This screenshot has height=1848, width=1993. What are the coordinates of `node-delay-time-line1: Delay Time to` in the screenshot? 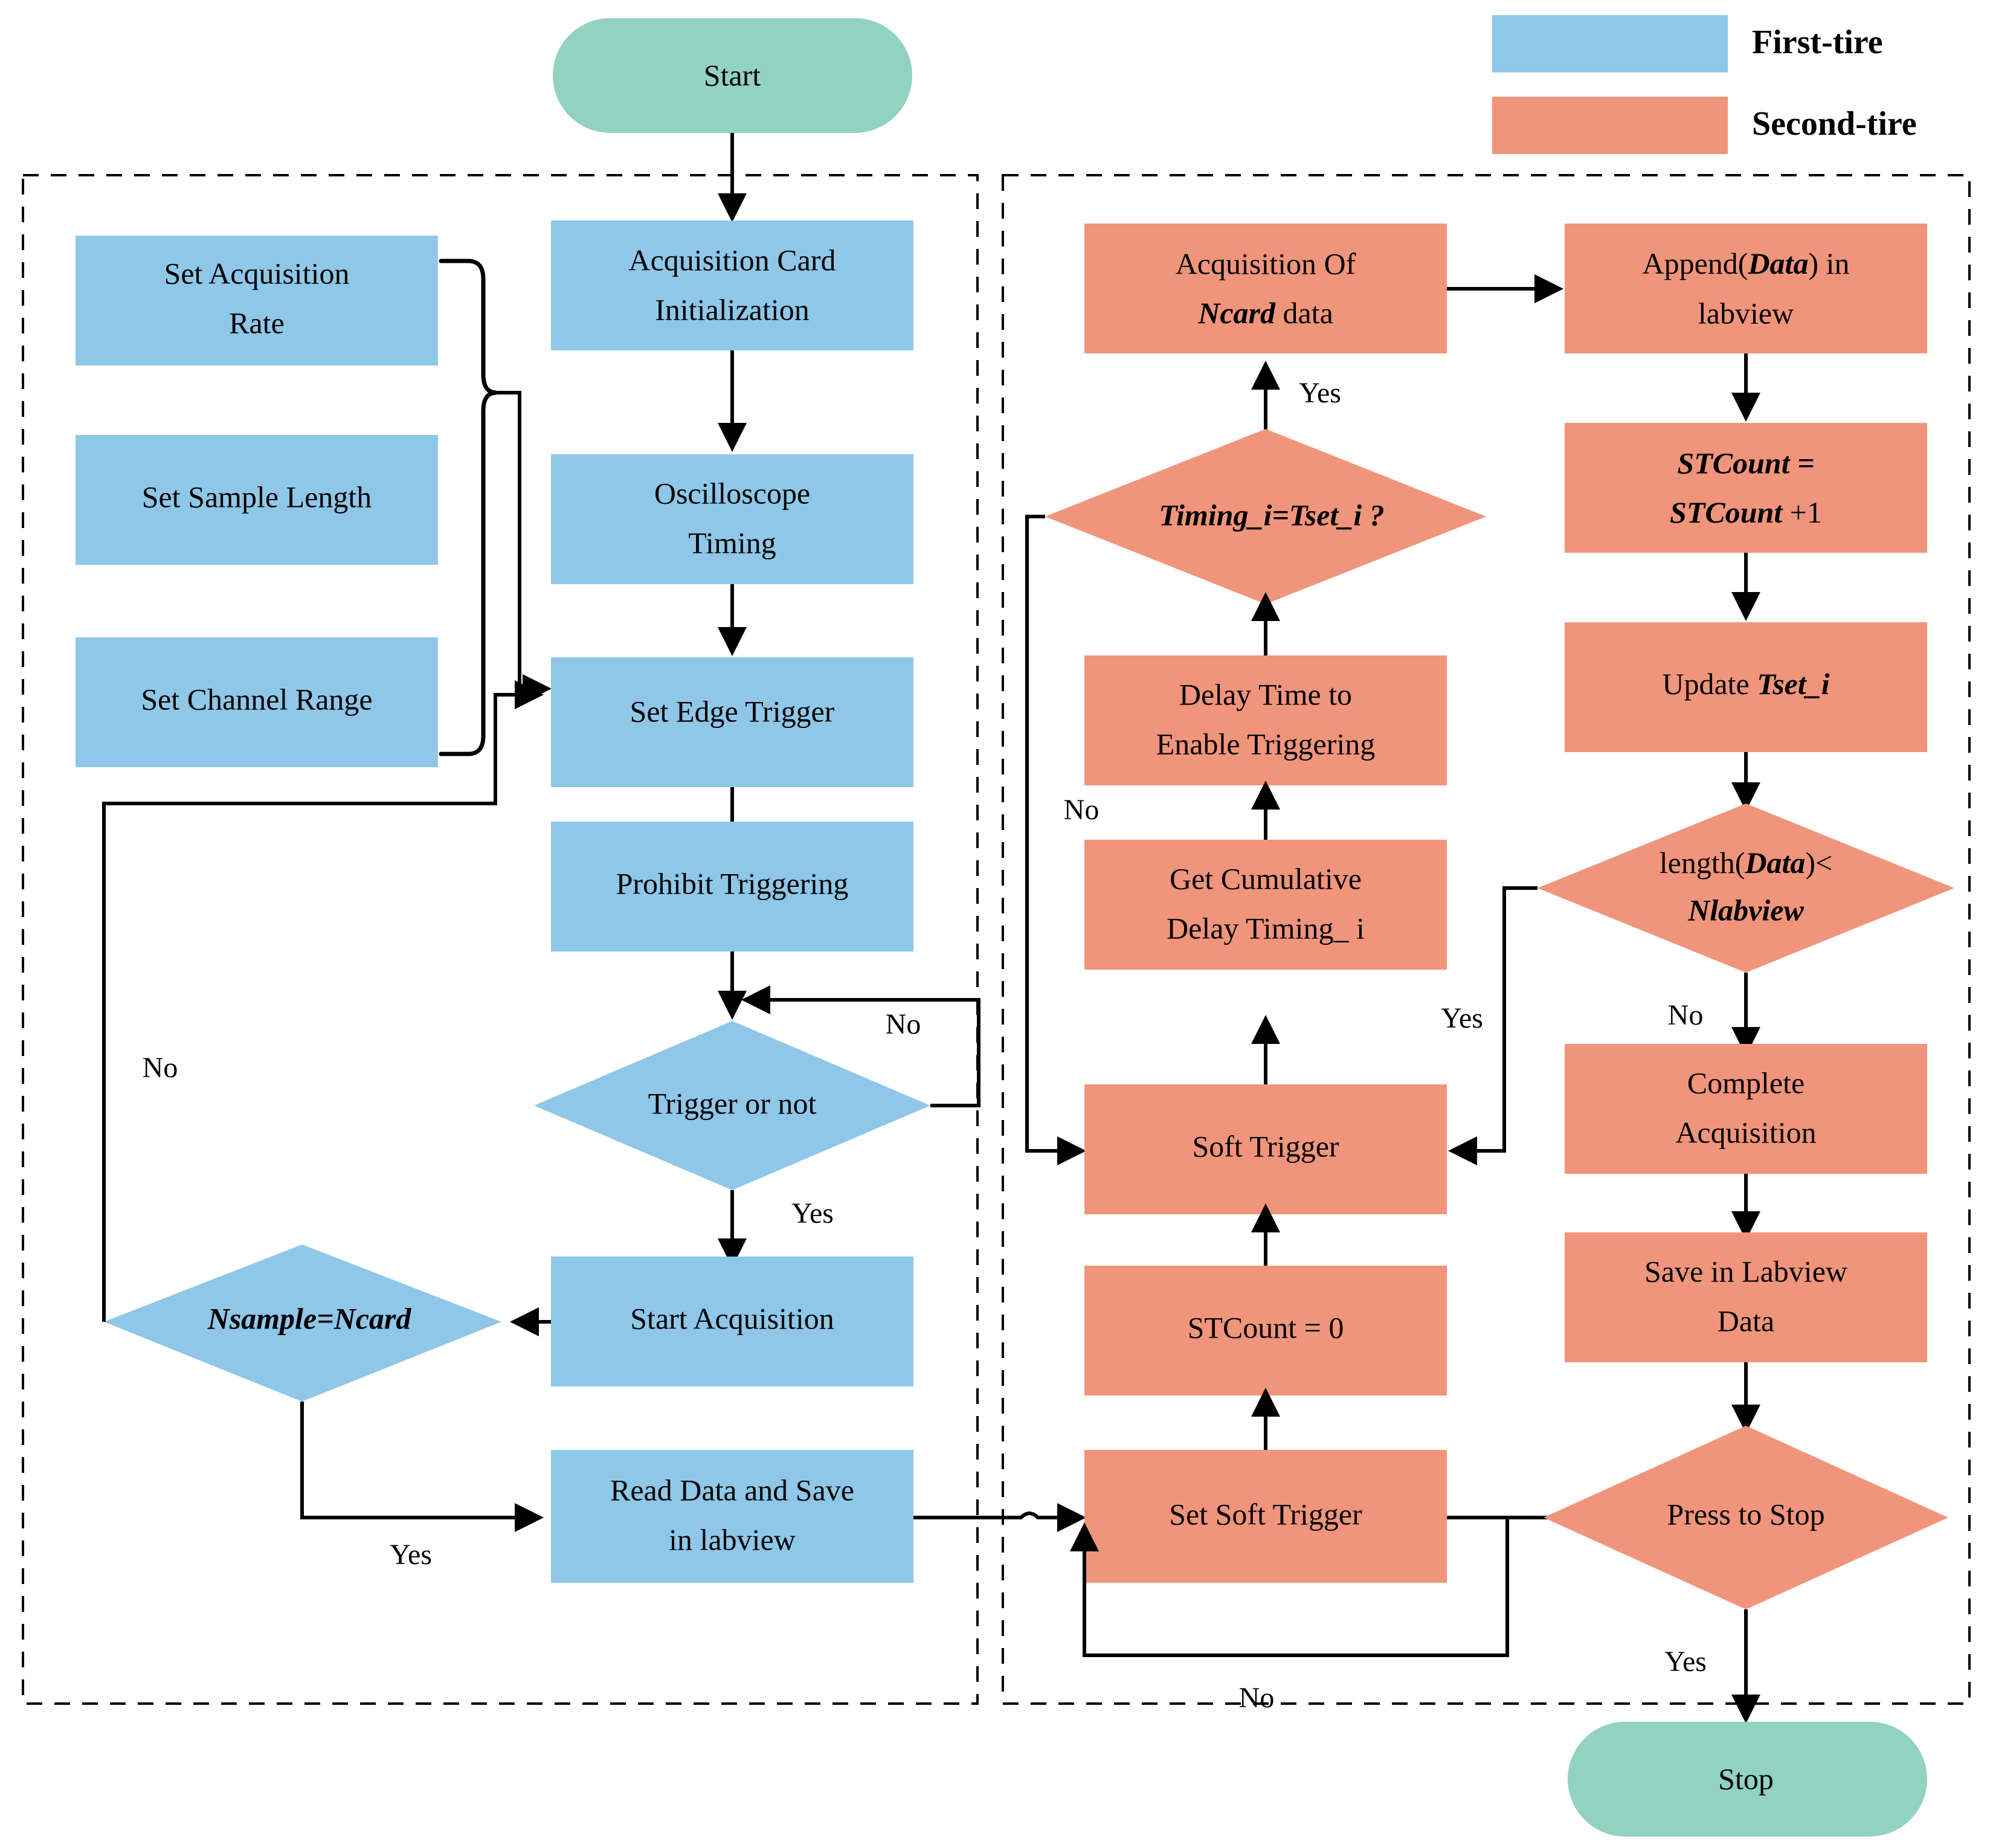 It's located at (1265, 694).